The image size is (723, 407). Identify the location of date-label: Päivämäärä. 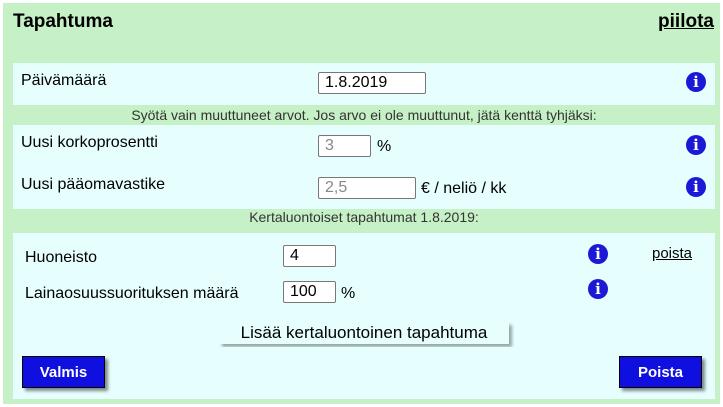
(64, 80).